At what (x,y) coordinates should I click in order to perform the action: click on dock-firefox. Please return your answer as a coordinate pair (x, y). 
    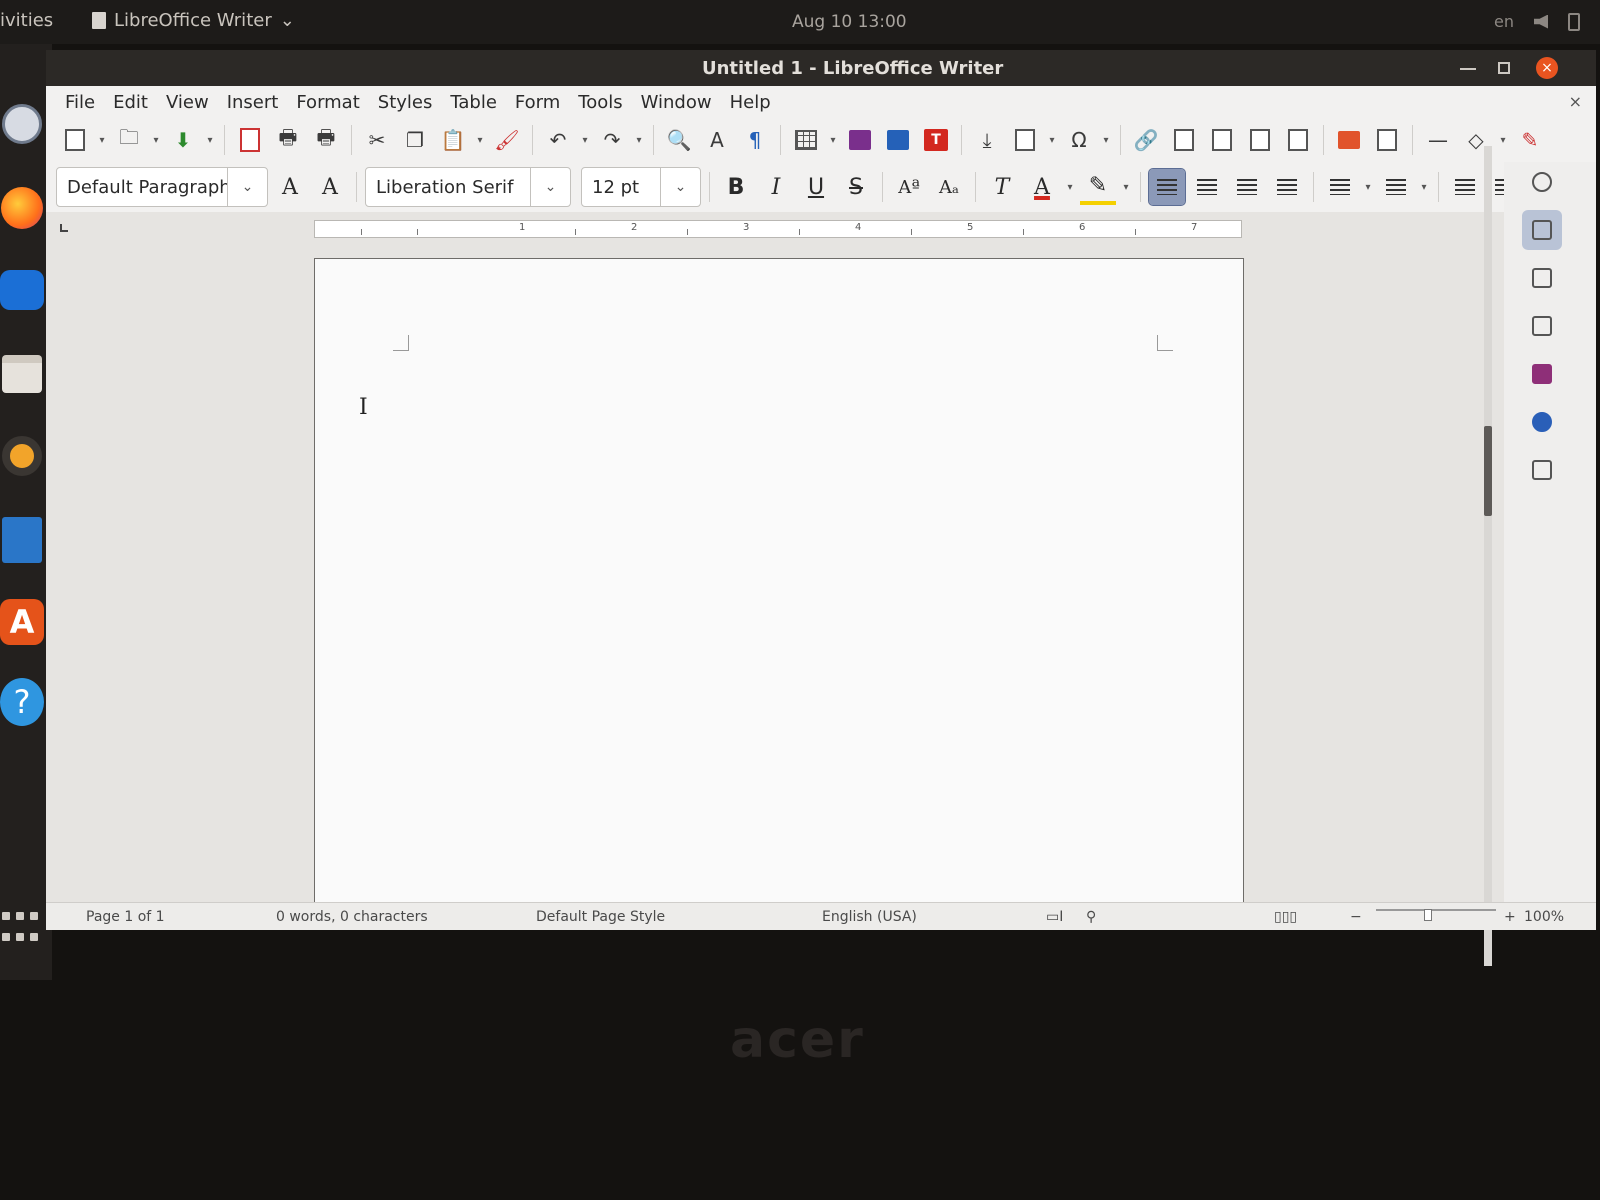
    Looking at the image, I should click on (22, 208).